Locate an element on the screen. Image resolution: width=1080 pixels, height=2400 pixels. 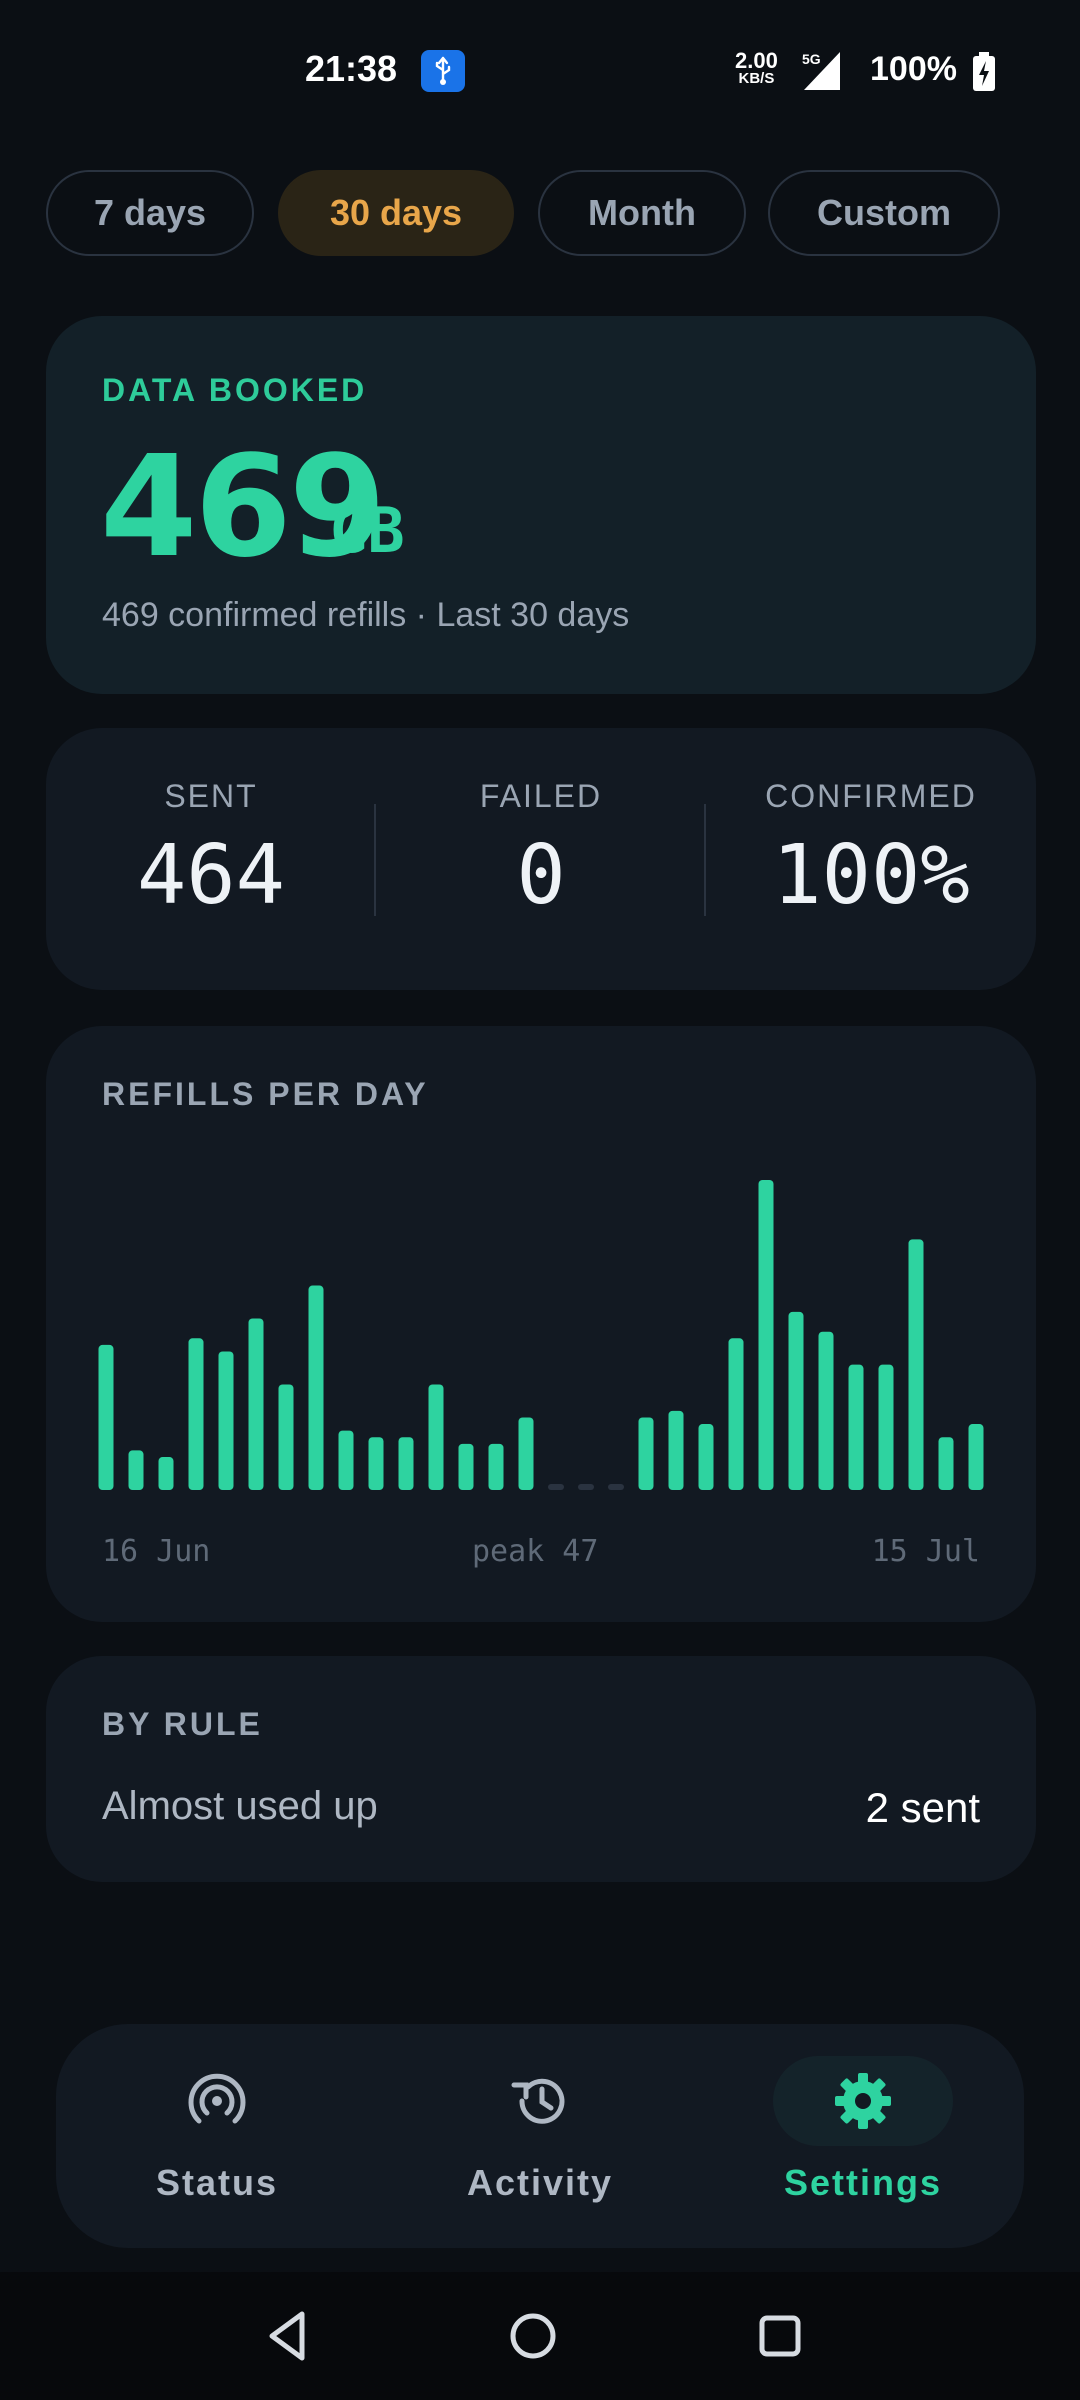
broadcast-icon is located at coordinates (217, 2101).